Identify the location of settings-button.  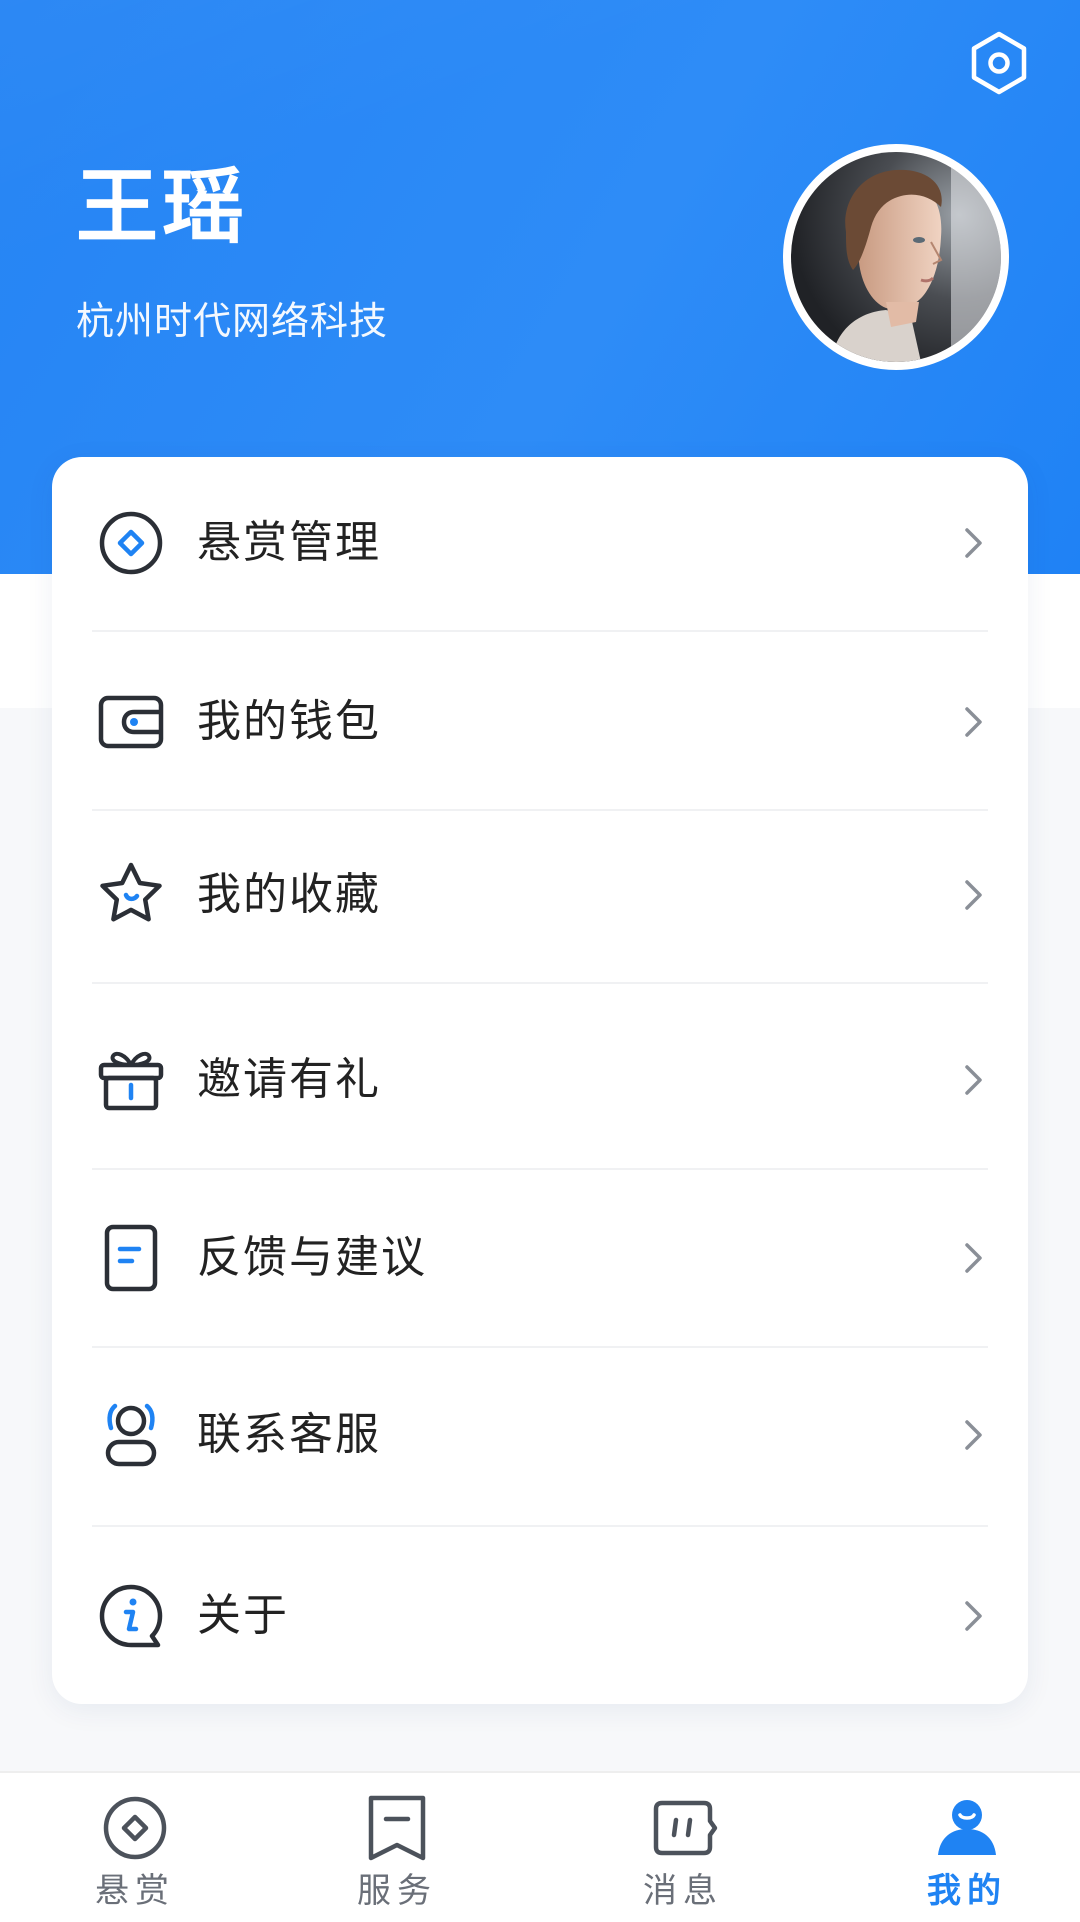
(999, 63).